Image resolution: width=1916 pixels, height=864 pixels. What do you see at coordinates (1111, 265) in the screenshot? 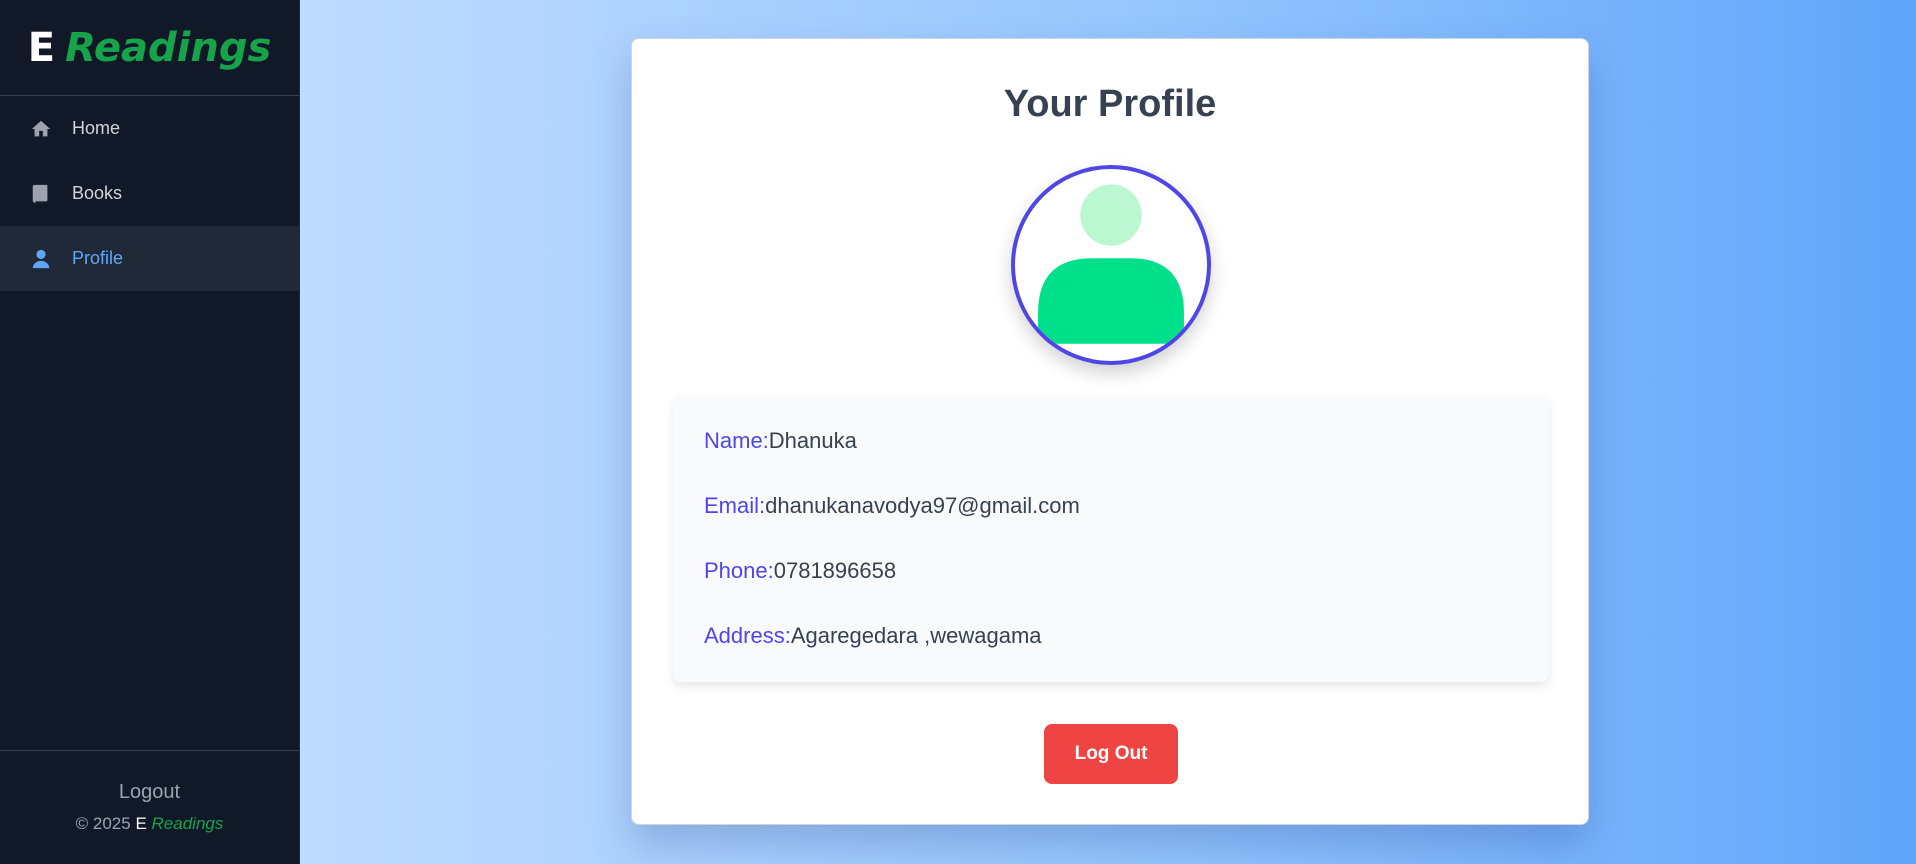
I see `user-avatar-icon` at bounding box center [1111, 265].